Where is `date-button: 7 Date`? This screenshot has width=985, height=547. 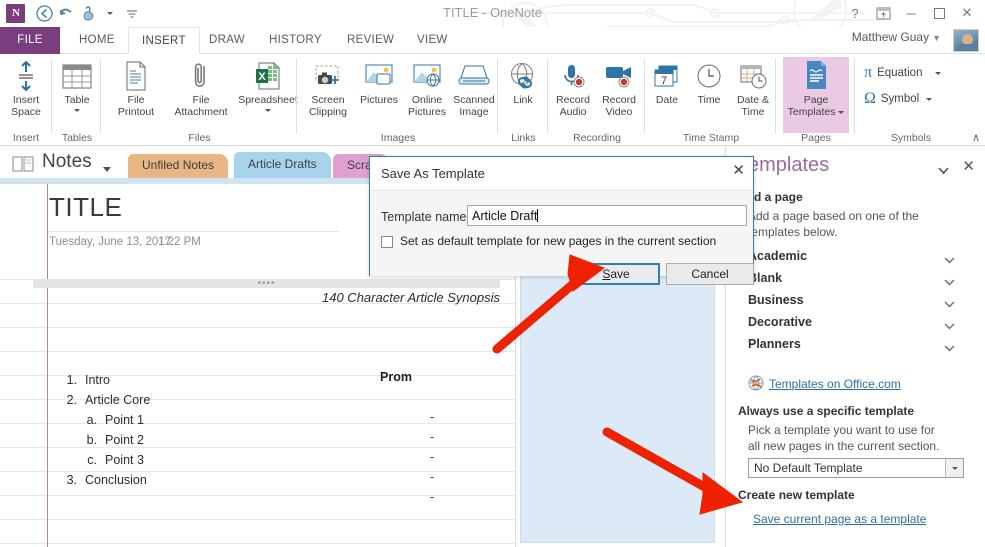
date-button: 7 Date is located at coordinates (667, 93).